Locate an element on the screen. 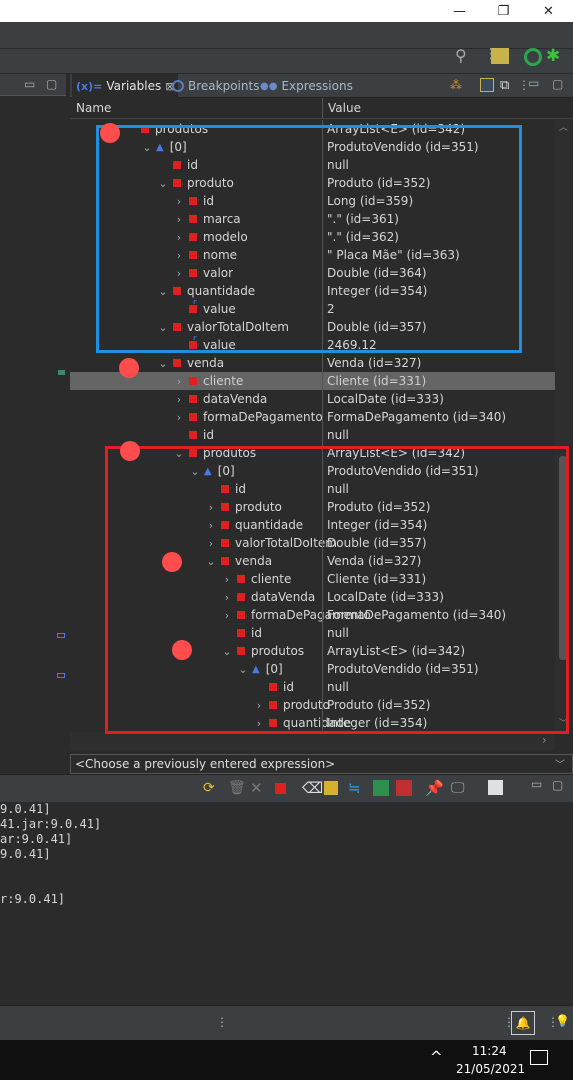 The height and width of the screenshot is (1080, 573). close-window-button: ✕ is located at coordinates (548, 11).